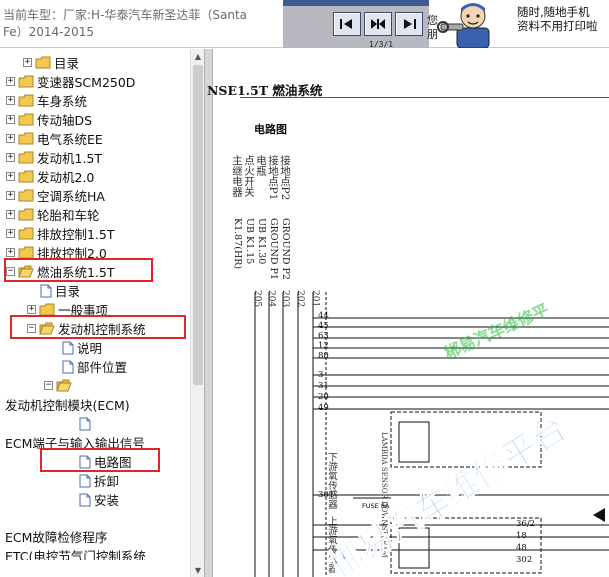 This screenshot has width=609, height=577. Describe the element at coordinates (198, 56) in the screenshot. I see `scroll-up-icon: ▲` at that location.